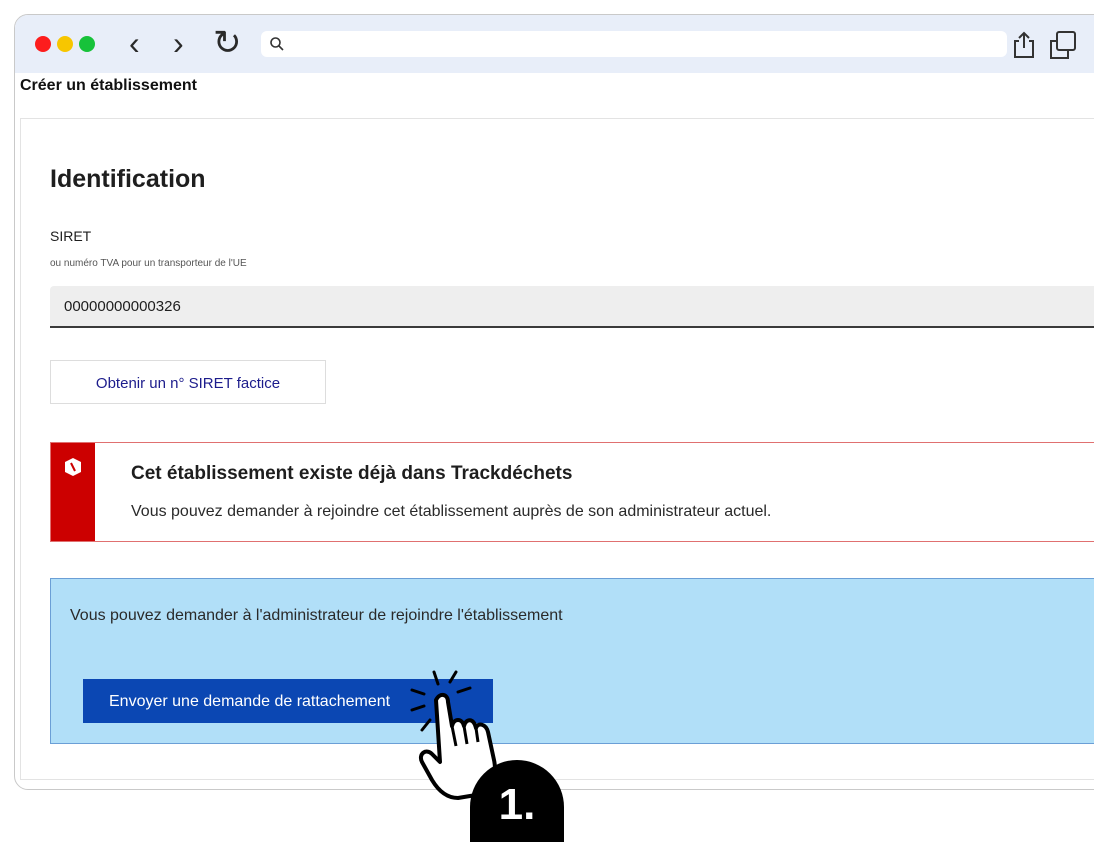  I want to click on alert-side-bar, so click(73, 492).